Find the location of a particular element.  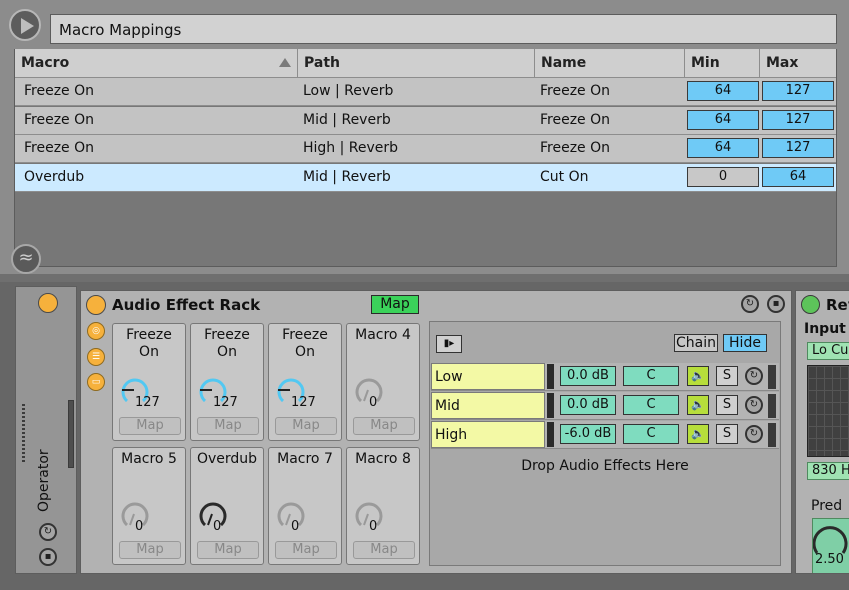

operator-label: Operator is located at coordinates (44, 480).